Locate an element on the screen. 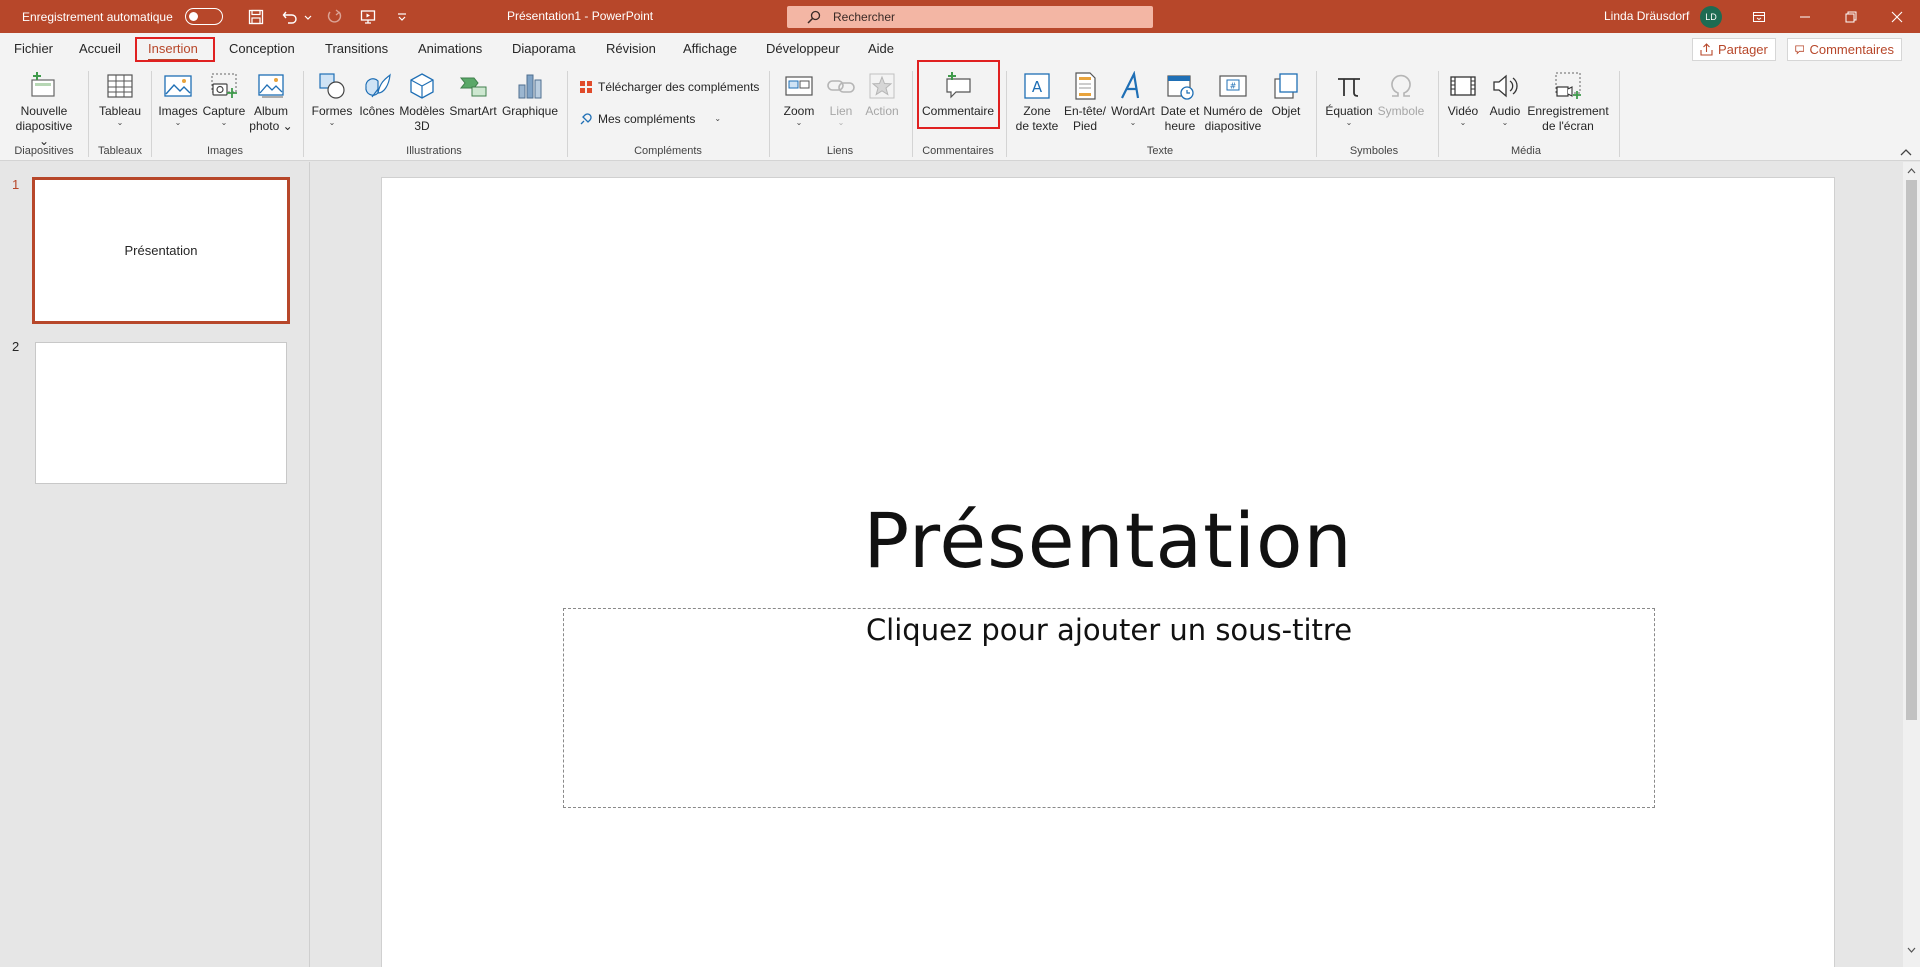 The width and height of the screenshot is (1920, 967). undo-icon is located at coordinates (290, 17).